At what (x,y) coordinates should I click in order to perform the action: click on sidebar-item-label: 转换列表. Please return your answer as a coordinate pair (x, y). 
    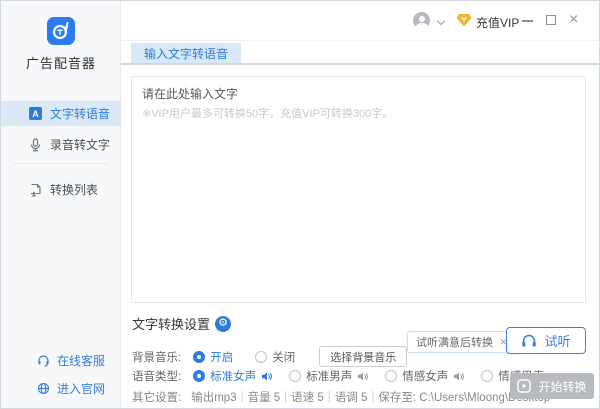
    Looking at the image, I should click on (74, 190).